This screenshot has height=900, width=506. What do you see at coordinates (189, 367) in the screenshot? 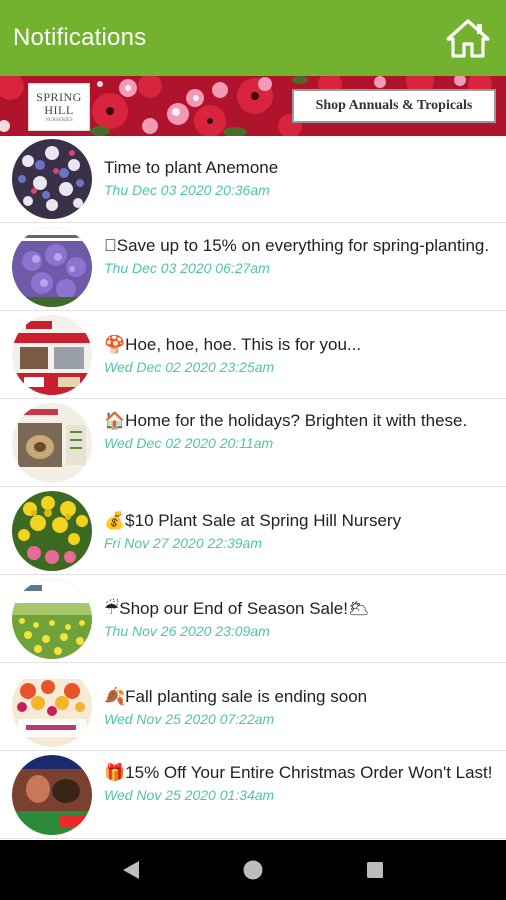
I see `notification-date: Wed Dec 02 2020 23:25am` at bounding box center [189, 367].